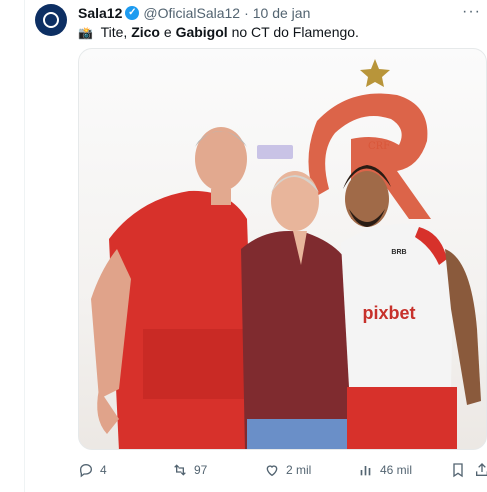 This screenshot has height=492, width=487. Describe the element at coordinates (167, 32) in the screenshot. I see `text-segment: e` at that location.